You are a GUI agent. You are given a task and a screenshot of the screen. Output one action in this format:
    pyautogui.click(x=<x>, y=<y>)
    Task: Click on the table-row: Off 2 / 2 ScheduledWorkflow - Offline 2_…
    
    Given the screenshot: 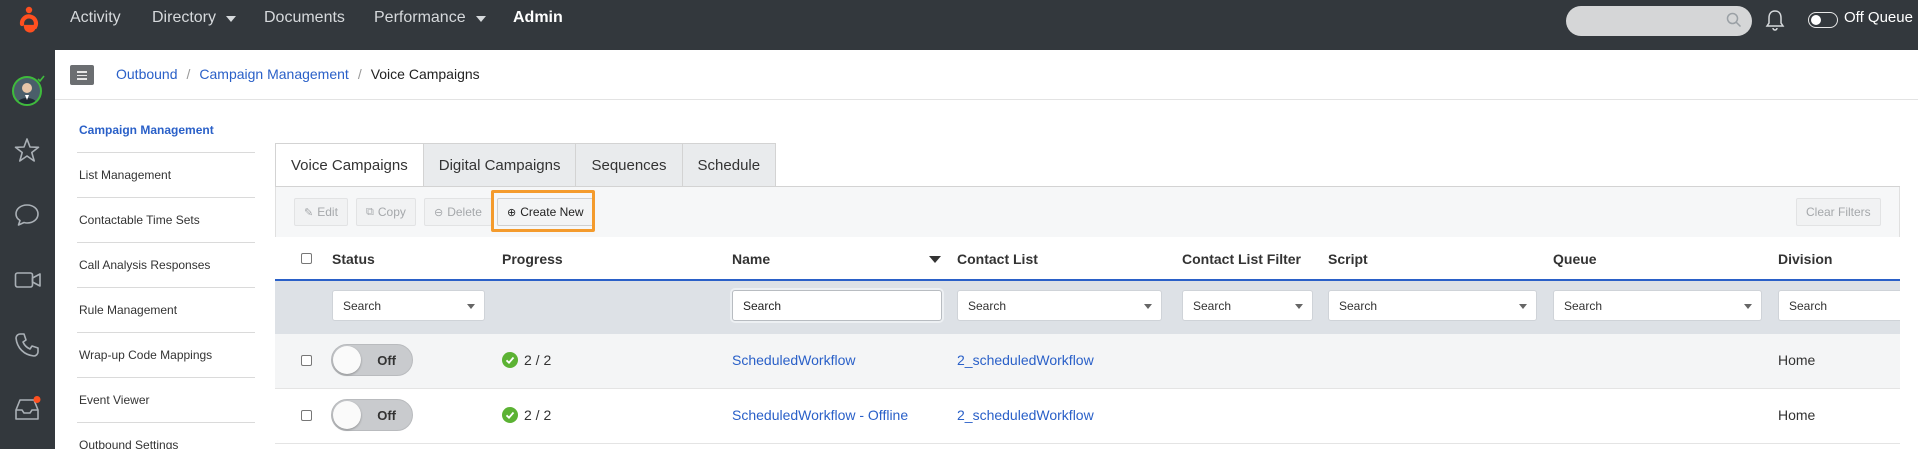 What is the action you would take?
    pyautogui.click(x=1087, y=416)
    